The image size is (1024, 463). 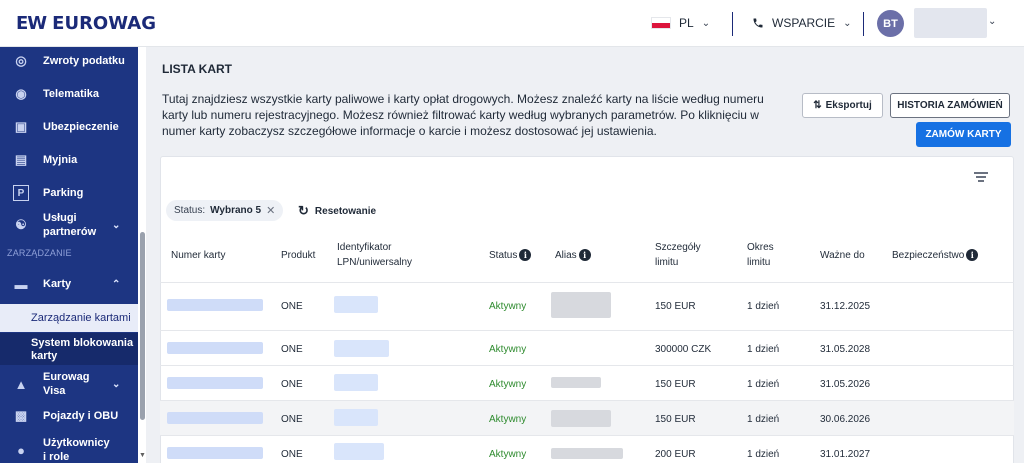 I want to click on sidebar-item-users: ● Użytkownicy i role, so click(x=69, y=449).